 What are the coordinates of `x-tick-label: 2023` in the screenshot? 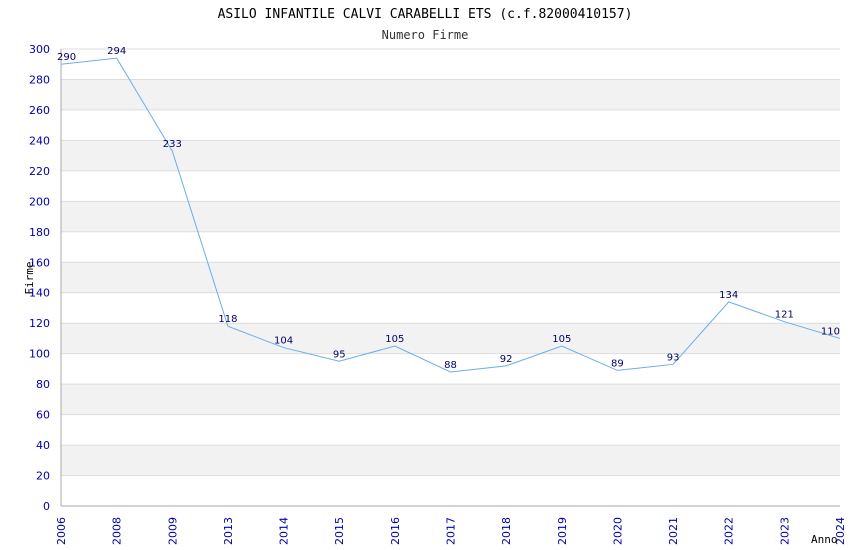 It's located at (784, 531).